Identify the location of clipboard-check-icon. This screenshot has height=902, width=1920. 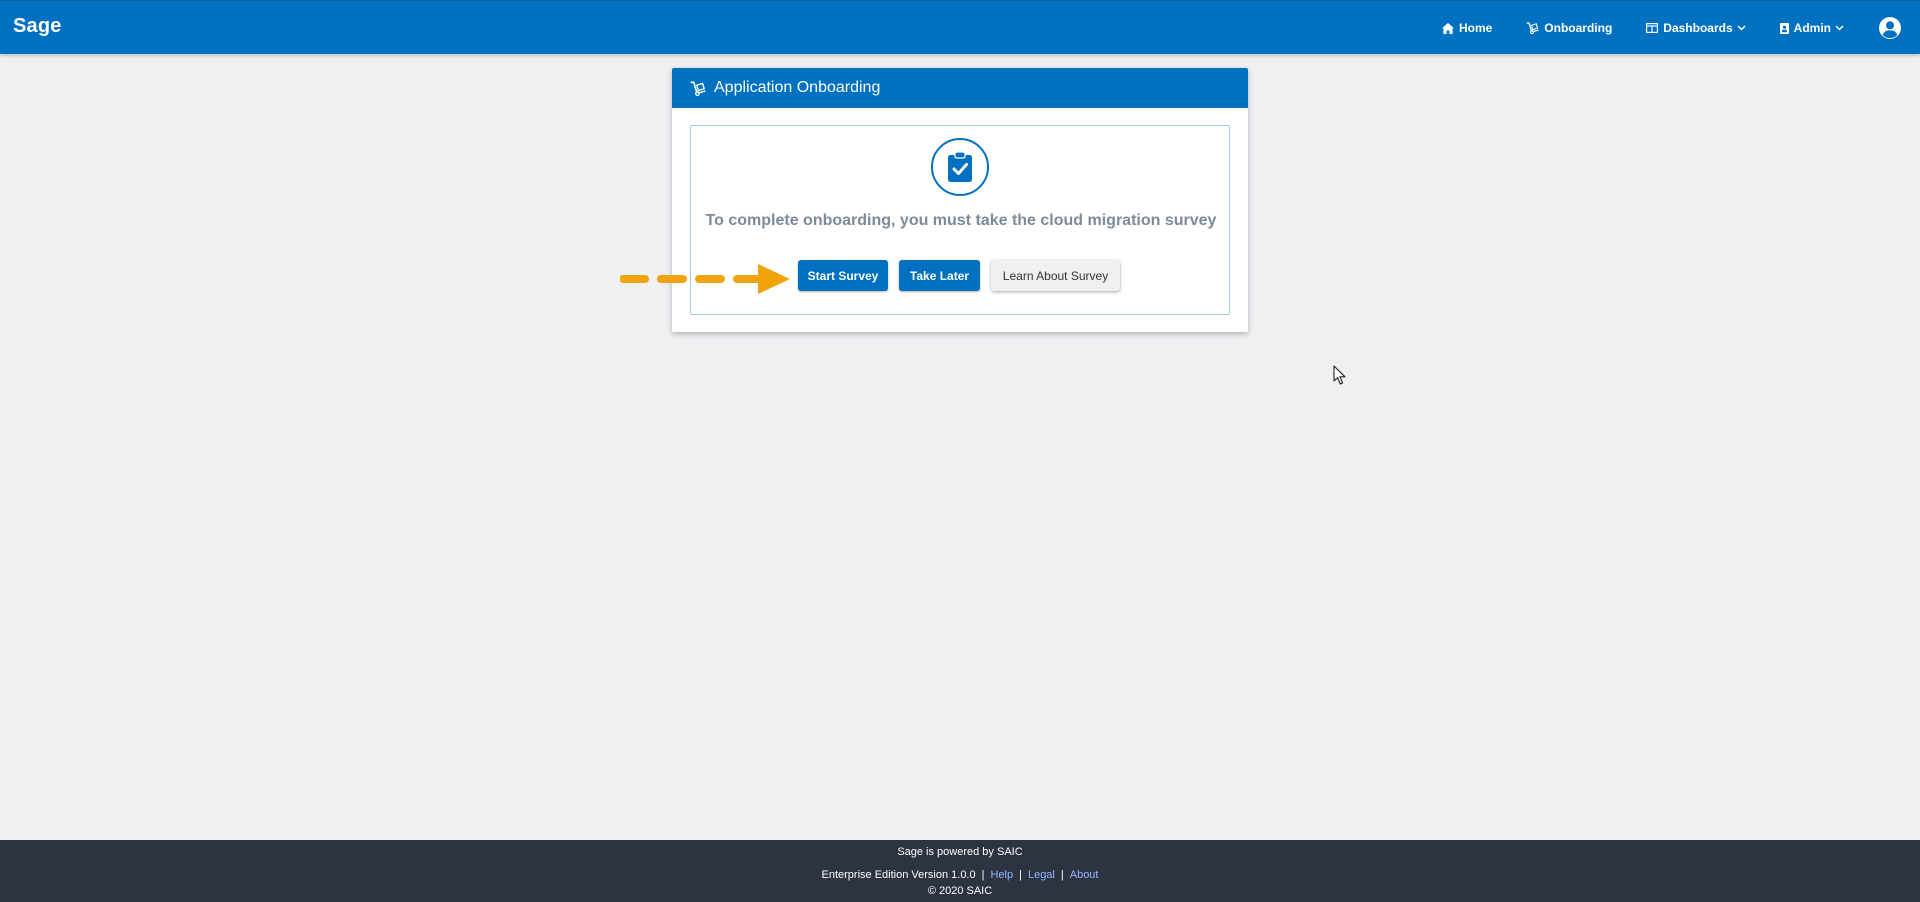
(960, 167).